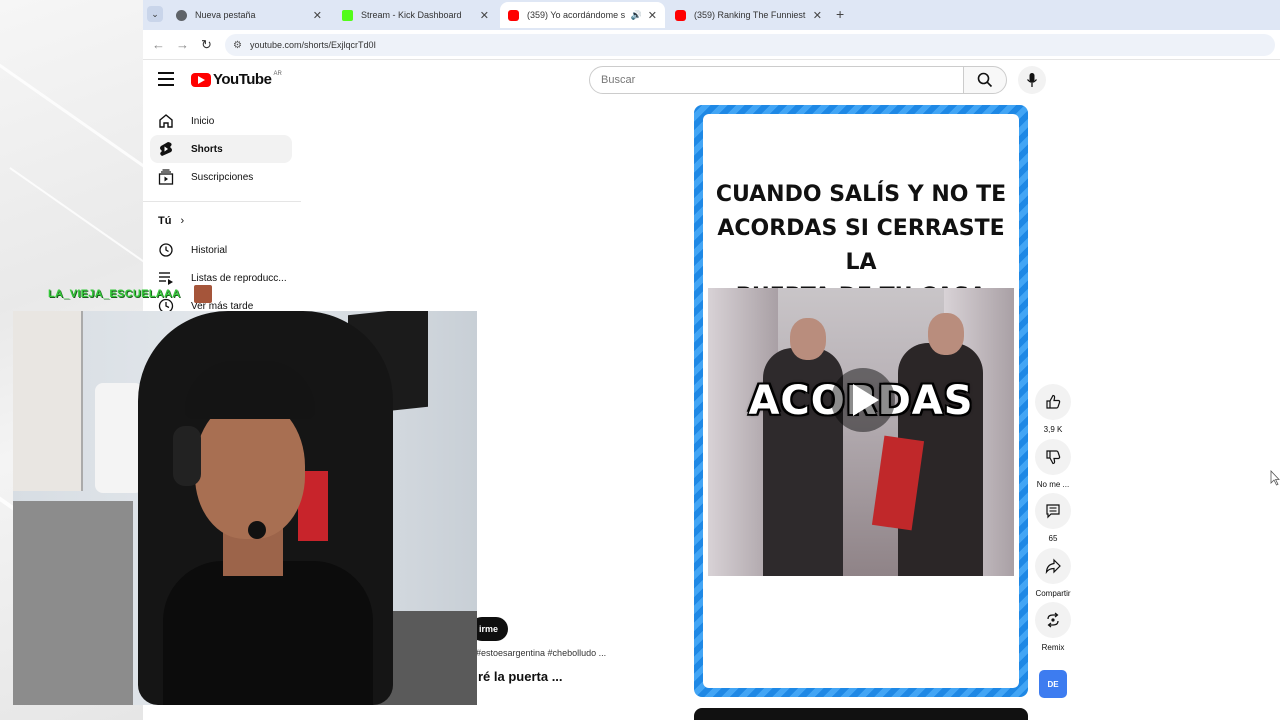 The width and height of the screenshot is (1280, 720). I want to click on chrome-icon, so click(181, 15).